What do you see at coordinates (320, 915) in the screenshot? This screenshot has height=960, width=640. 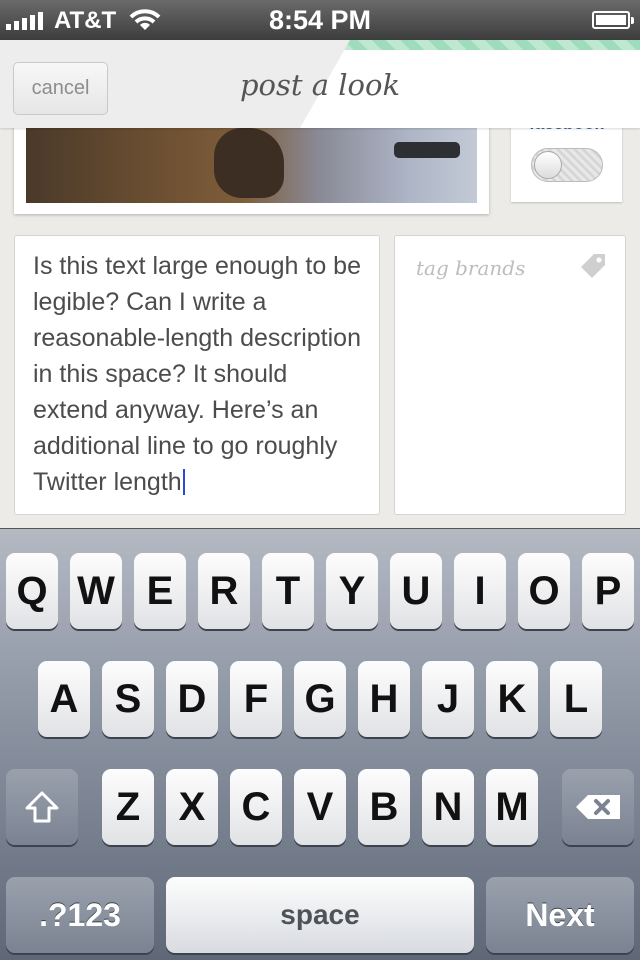 I see `space-key: space` at bounding box center [320, 915].